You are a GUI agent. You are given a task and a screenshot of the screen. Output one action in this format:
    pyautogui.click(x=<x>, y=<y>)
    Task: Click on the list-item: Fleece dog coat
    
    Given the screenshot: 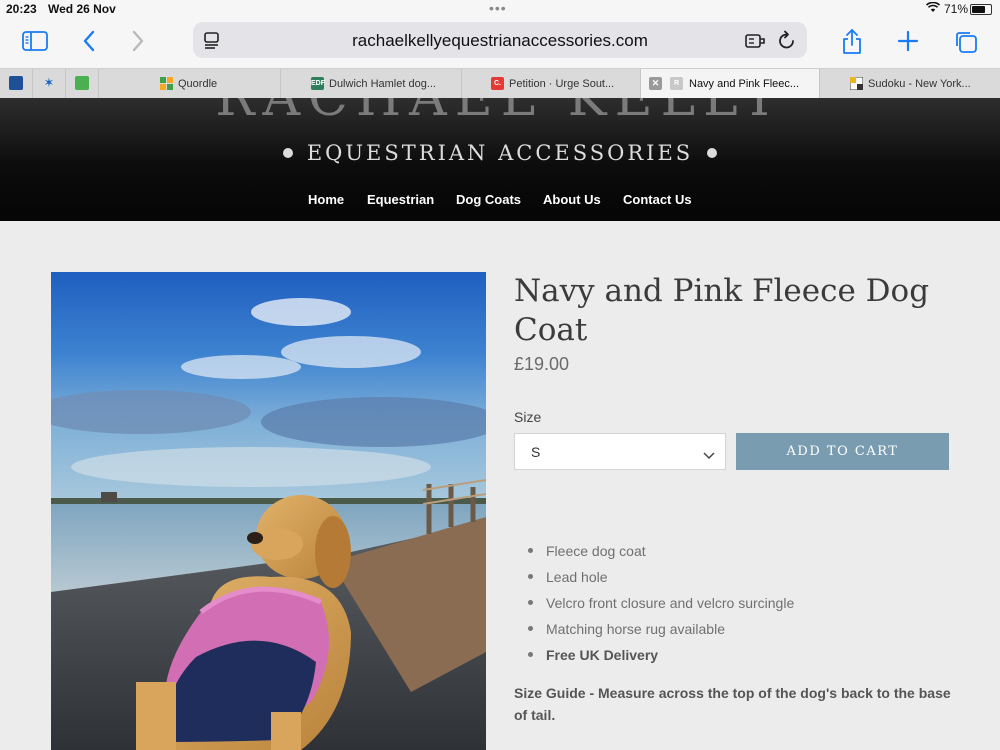 What is the action you would take?
    pyautogui.click(x=661, y=555)
    